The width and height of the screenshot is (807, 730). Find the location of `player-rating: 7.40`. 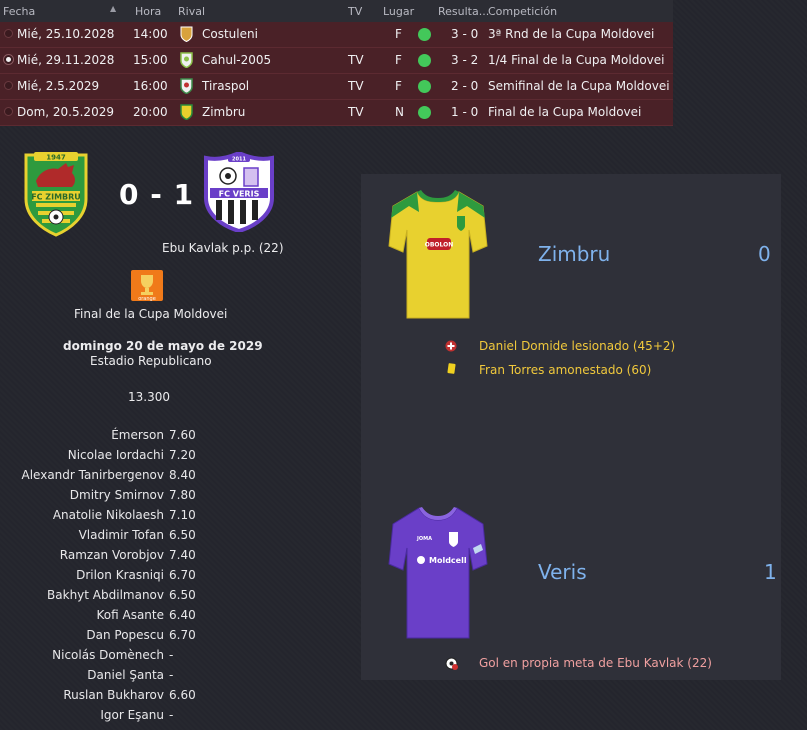

player-rating: 7.40 is located at coordinates (182, 555).